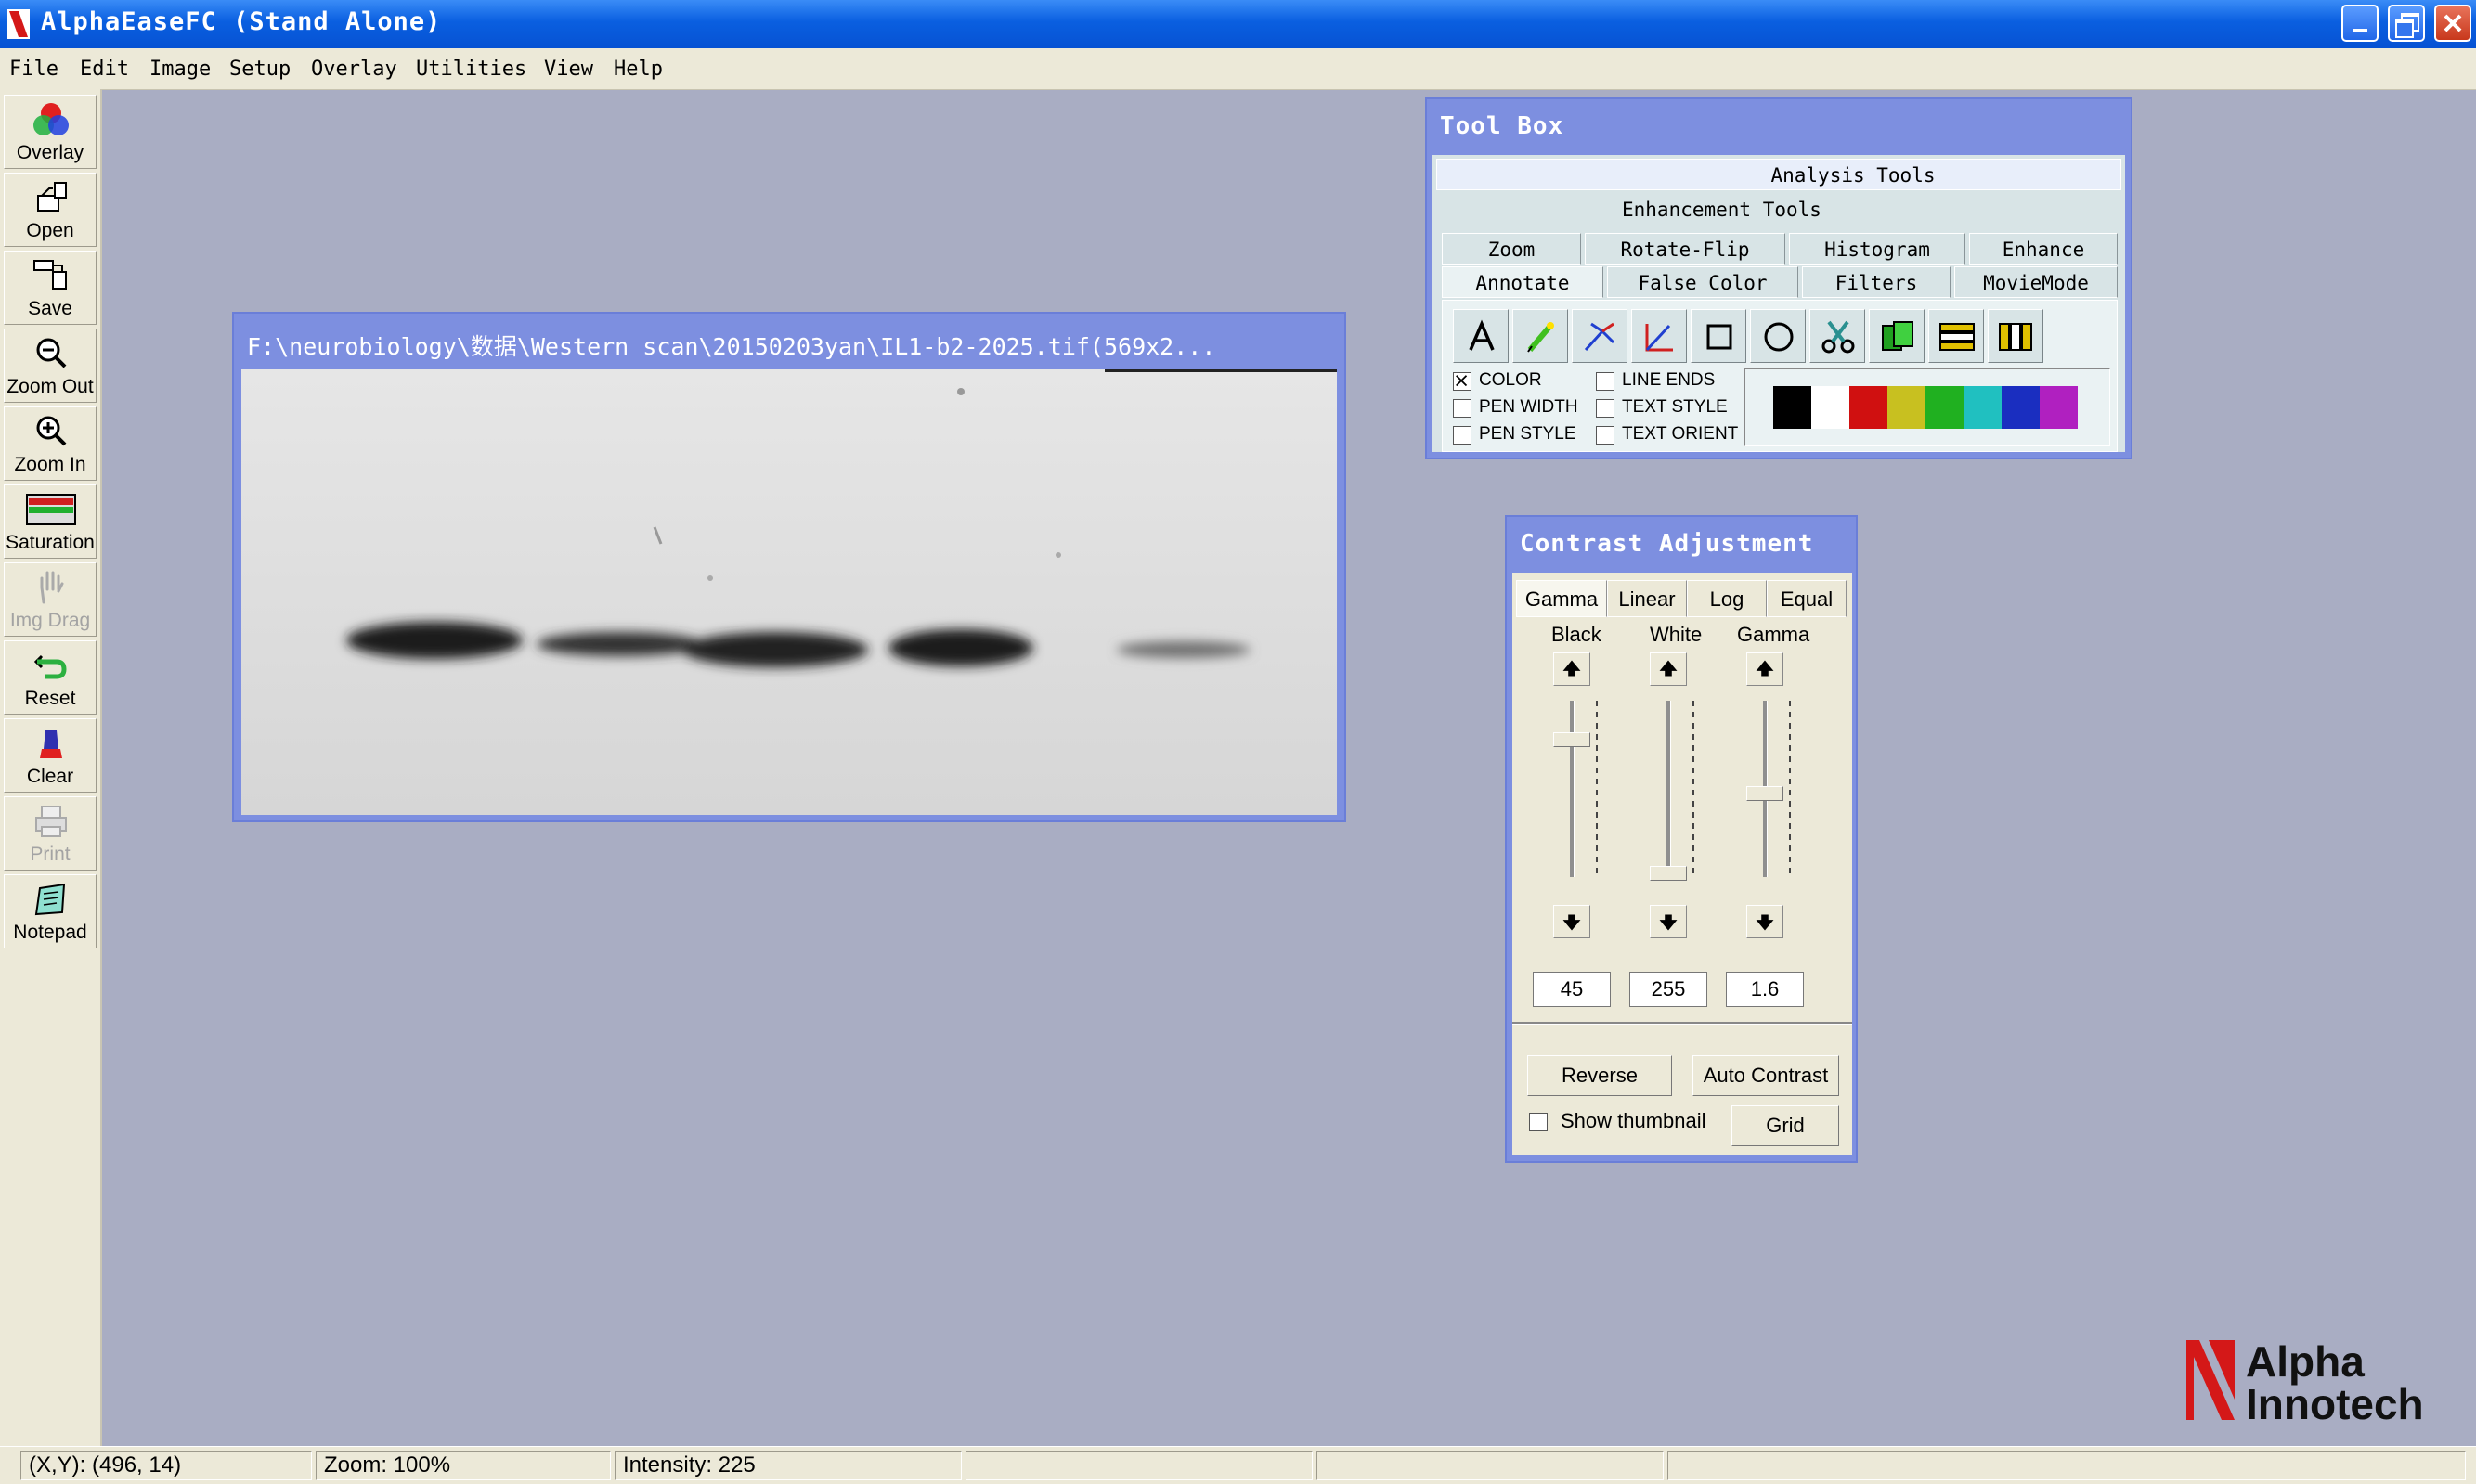  What do you see at coordinates (51, 431) in the screenshot?
I see `zoom-in-icon` at bounding box center [51, 431].